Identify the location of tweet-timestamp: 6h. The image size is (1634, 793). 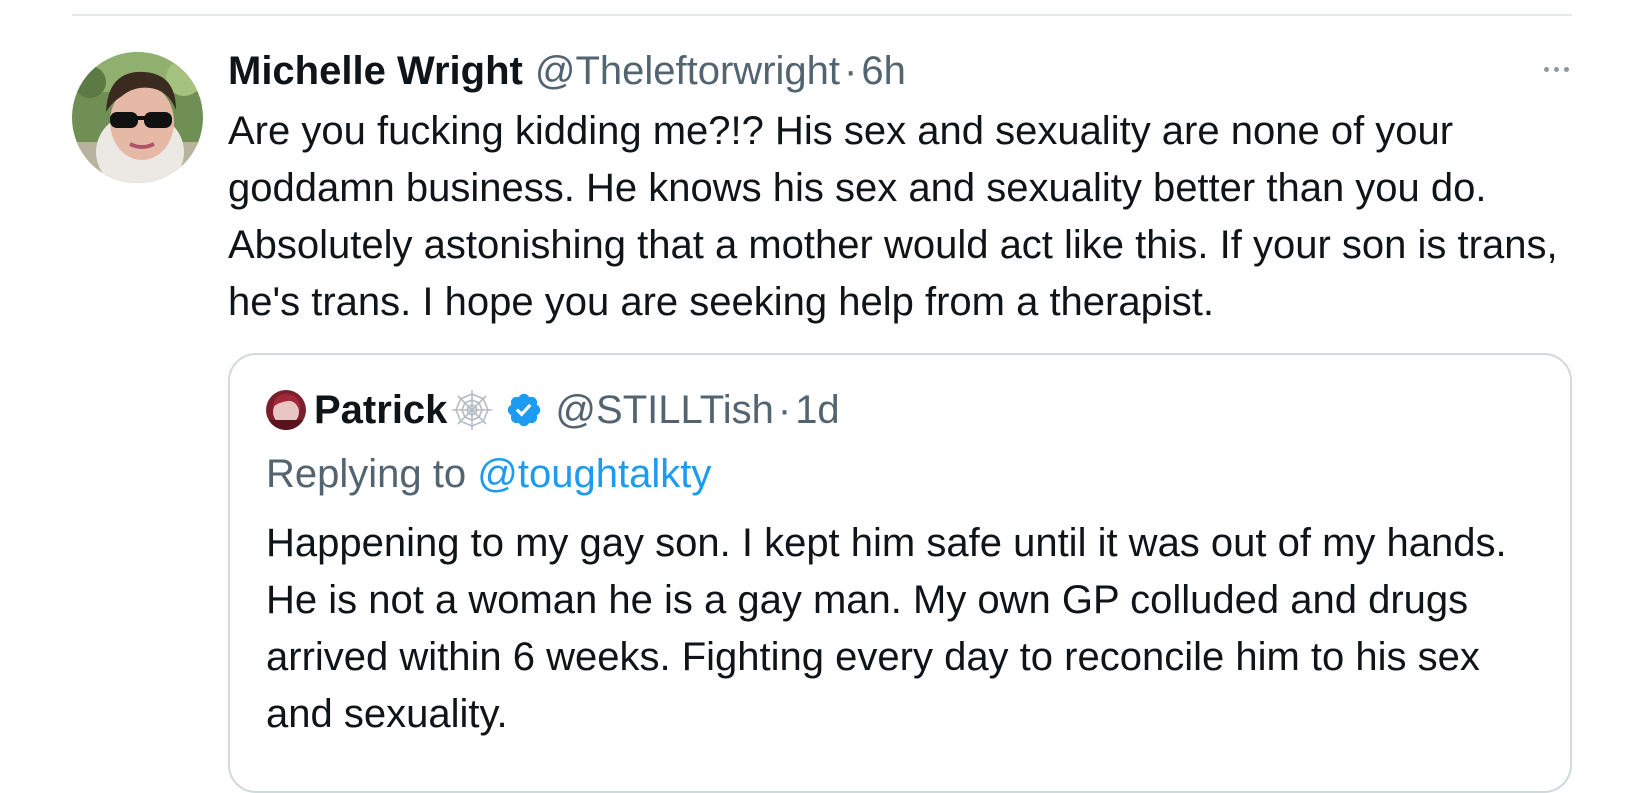
(883, 71).